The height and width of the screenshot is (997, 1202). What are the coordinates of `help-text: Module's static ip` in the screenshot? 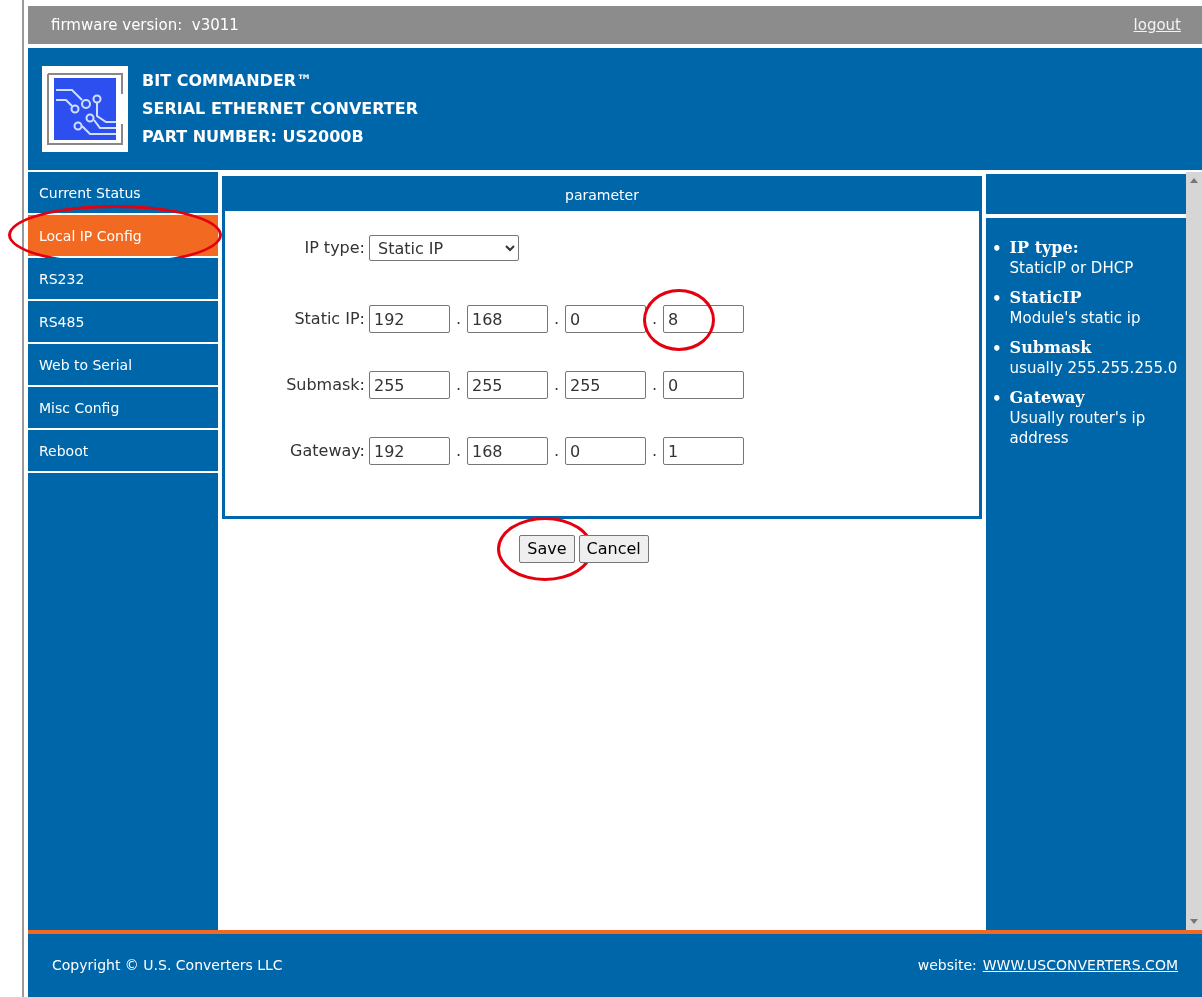 It's located at (1075, 318).